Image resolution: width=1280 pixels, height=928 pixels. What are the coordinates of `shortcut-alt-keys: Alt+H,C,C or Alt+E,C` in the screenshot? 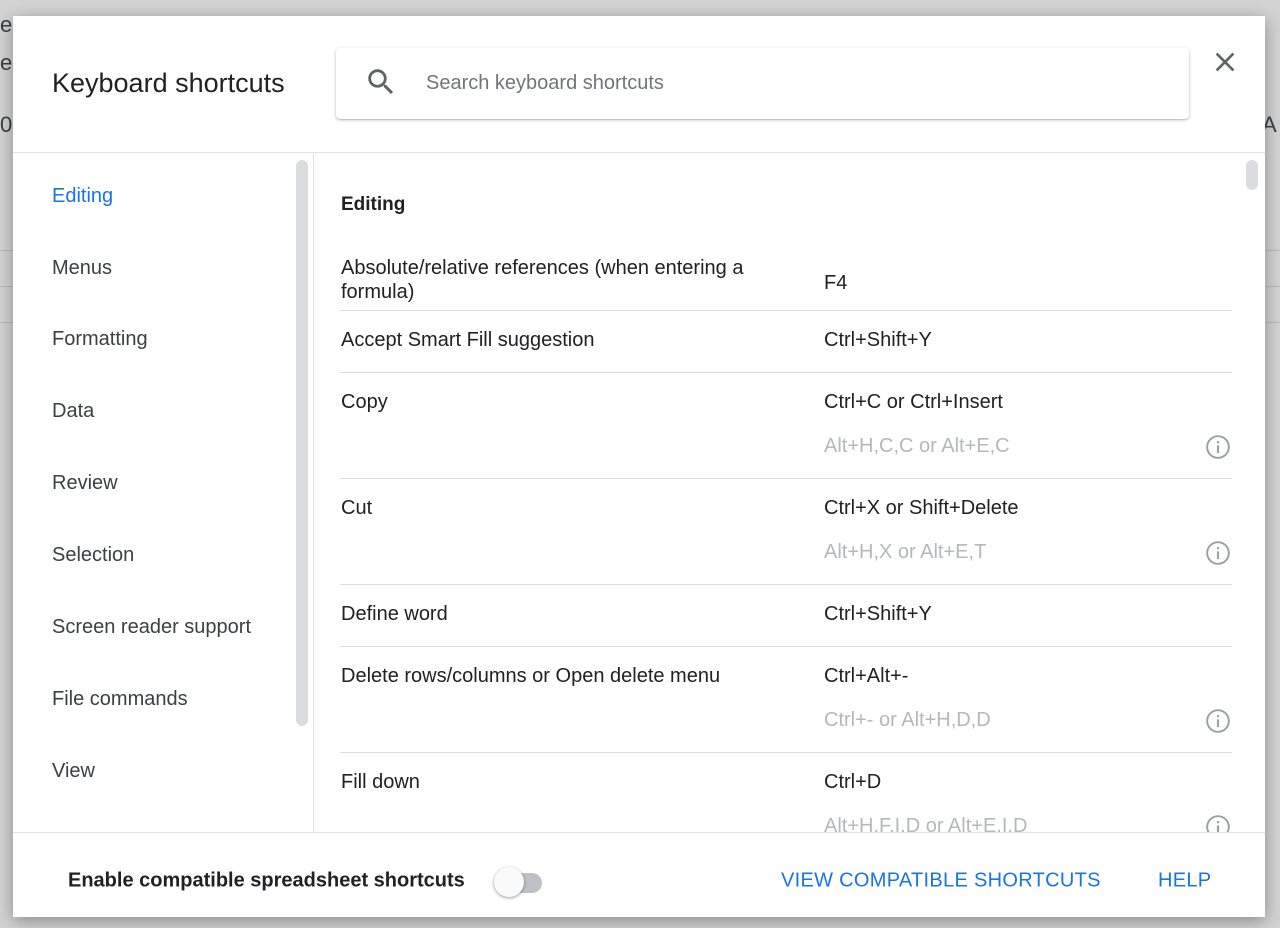 It's located at (917, 446).